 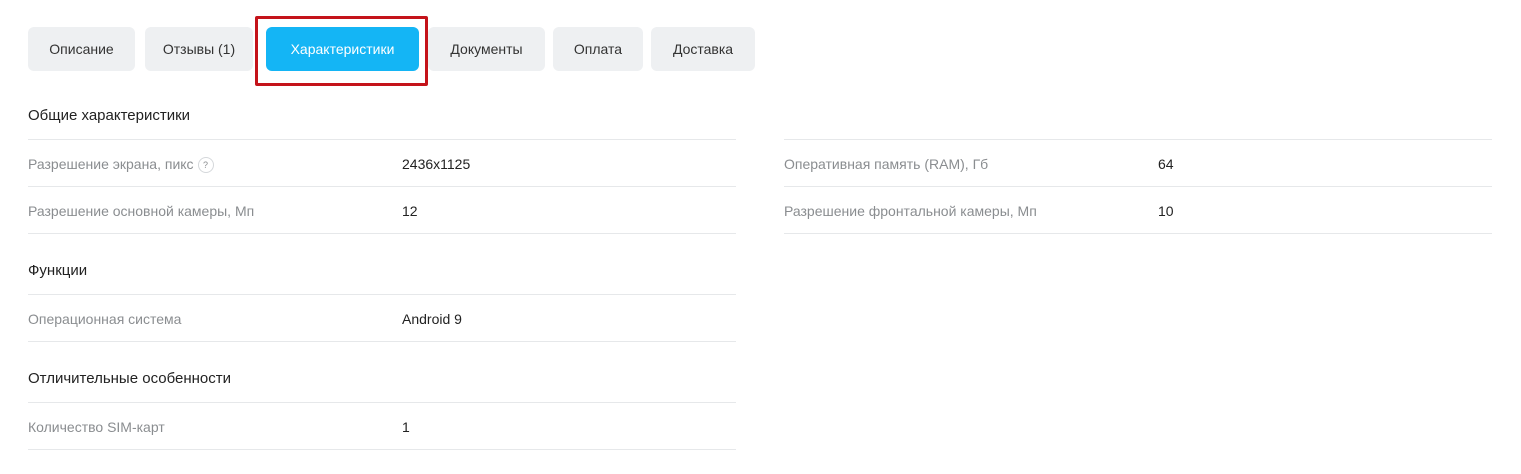 What do you see at coordinates (1138, 163) in the screenshot?
I see `spec-row-ram: Оперативная память (RAM), Гб 64` at bounding box center [1138, 163].